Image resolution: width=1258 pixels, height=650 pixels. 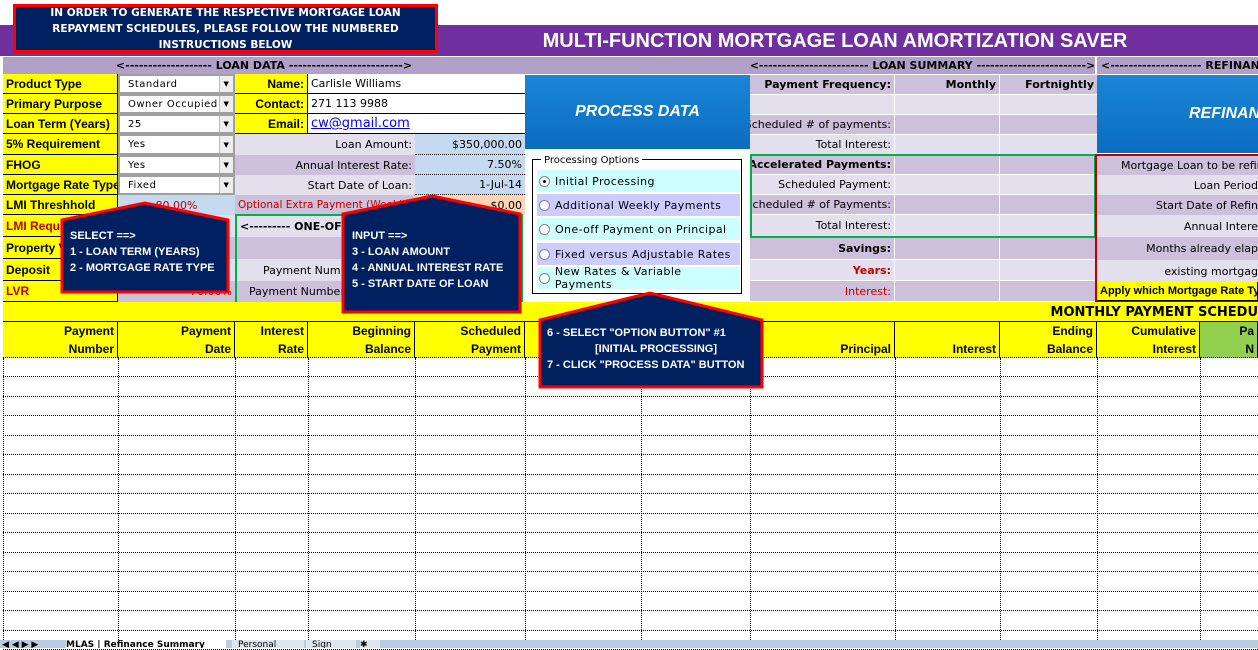 I want to click on start-date-input: 1-Jul-14, so click(x=470, y=185).